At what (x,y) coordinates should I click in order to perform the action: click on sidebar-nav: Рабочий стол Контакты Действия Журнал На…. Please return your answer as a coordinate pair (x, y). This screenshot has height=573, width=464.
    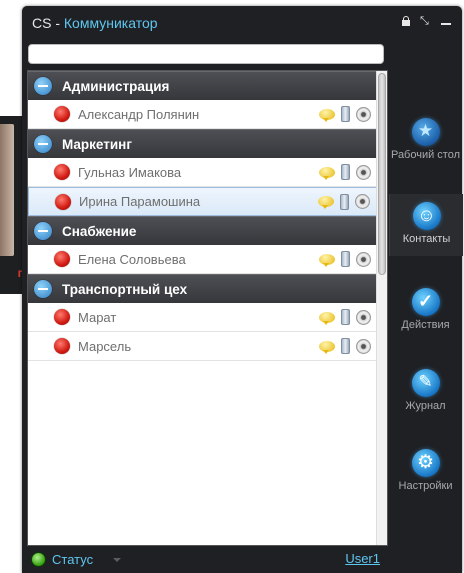
    Looking at the image, I should click on (426, 301).